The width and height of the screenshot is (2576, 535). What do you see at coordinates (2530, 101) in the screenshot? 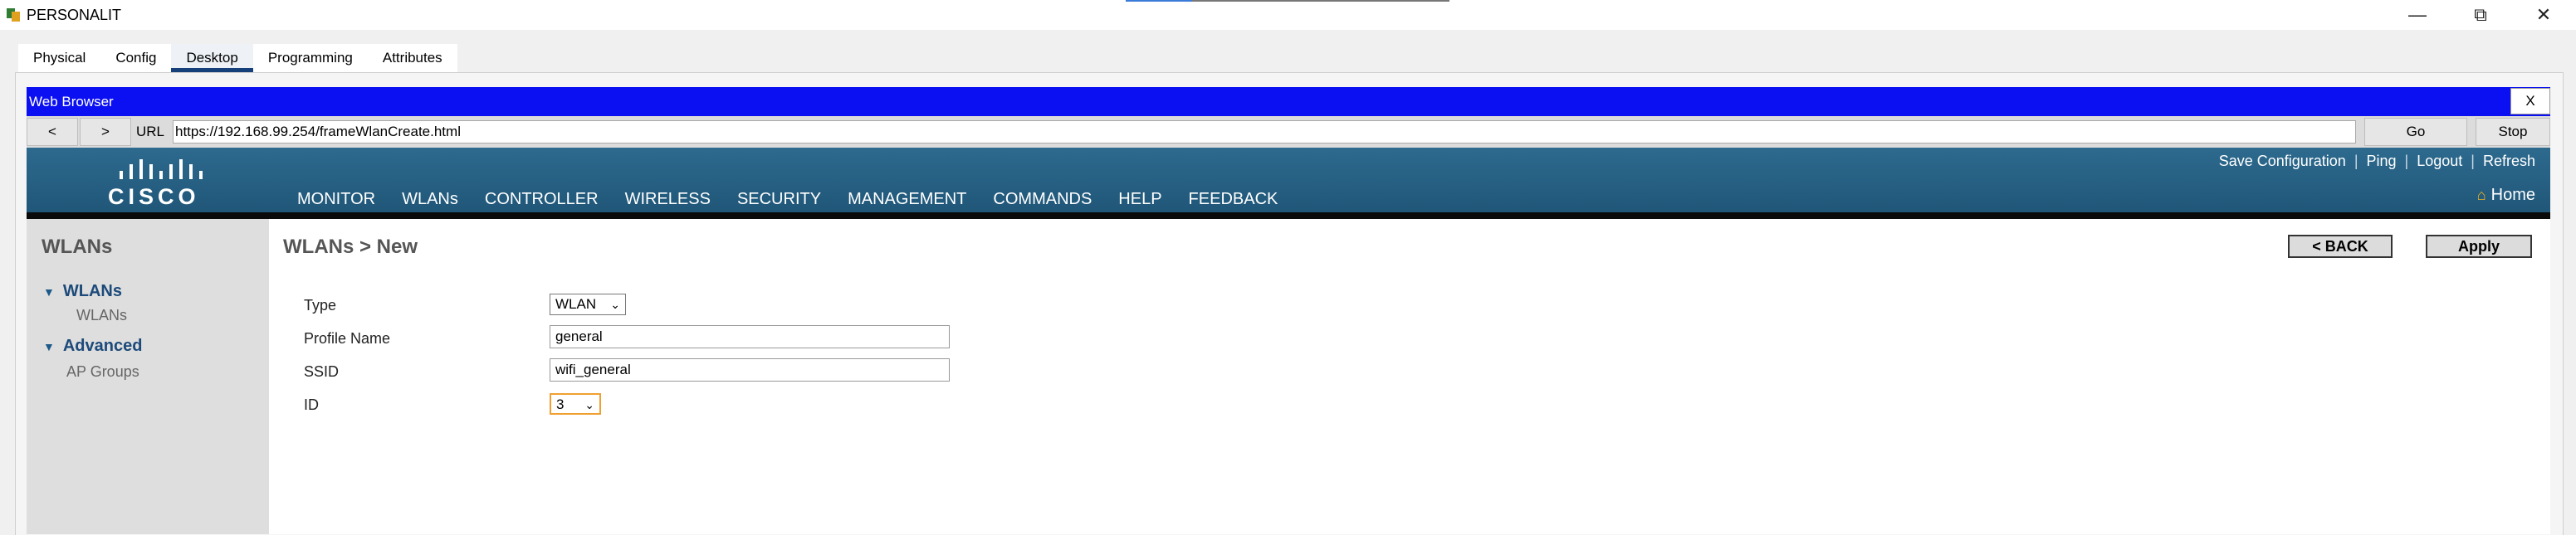
I see `web-browser-close-button: X` at bounding box center [2530, 101].